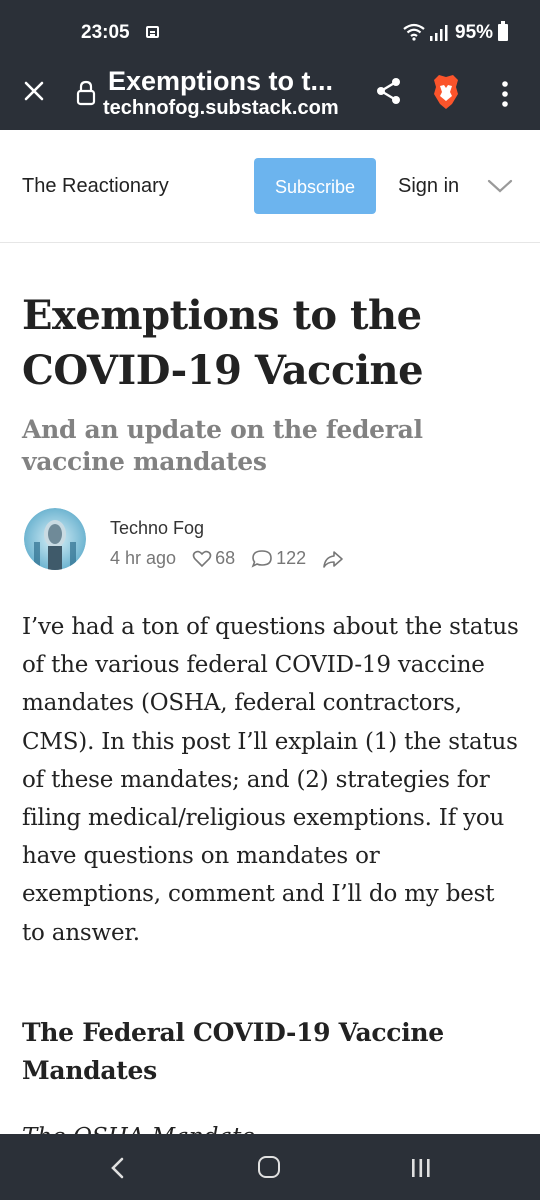  What do you see at coordinates (261, 558) in the screenshot?
I see `comment-icon` at bounding box center [261, 558].